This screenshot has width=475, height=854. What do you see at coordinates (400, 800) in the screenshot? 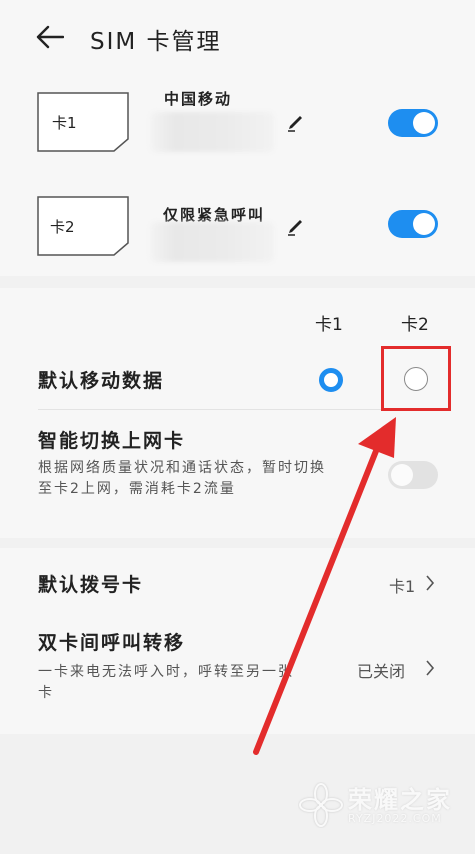
I see `watermark-brand: 荣耀之家` at bounding box center [400, 800].